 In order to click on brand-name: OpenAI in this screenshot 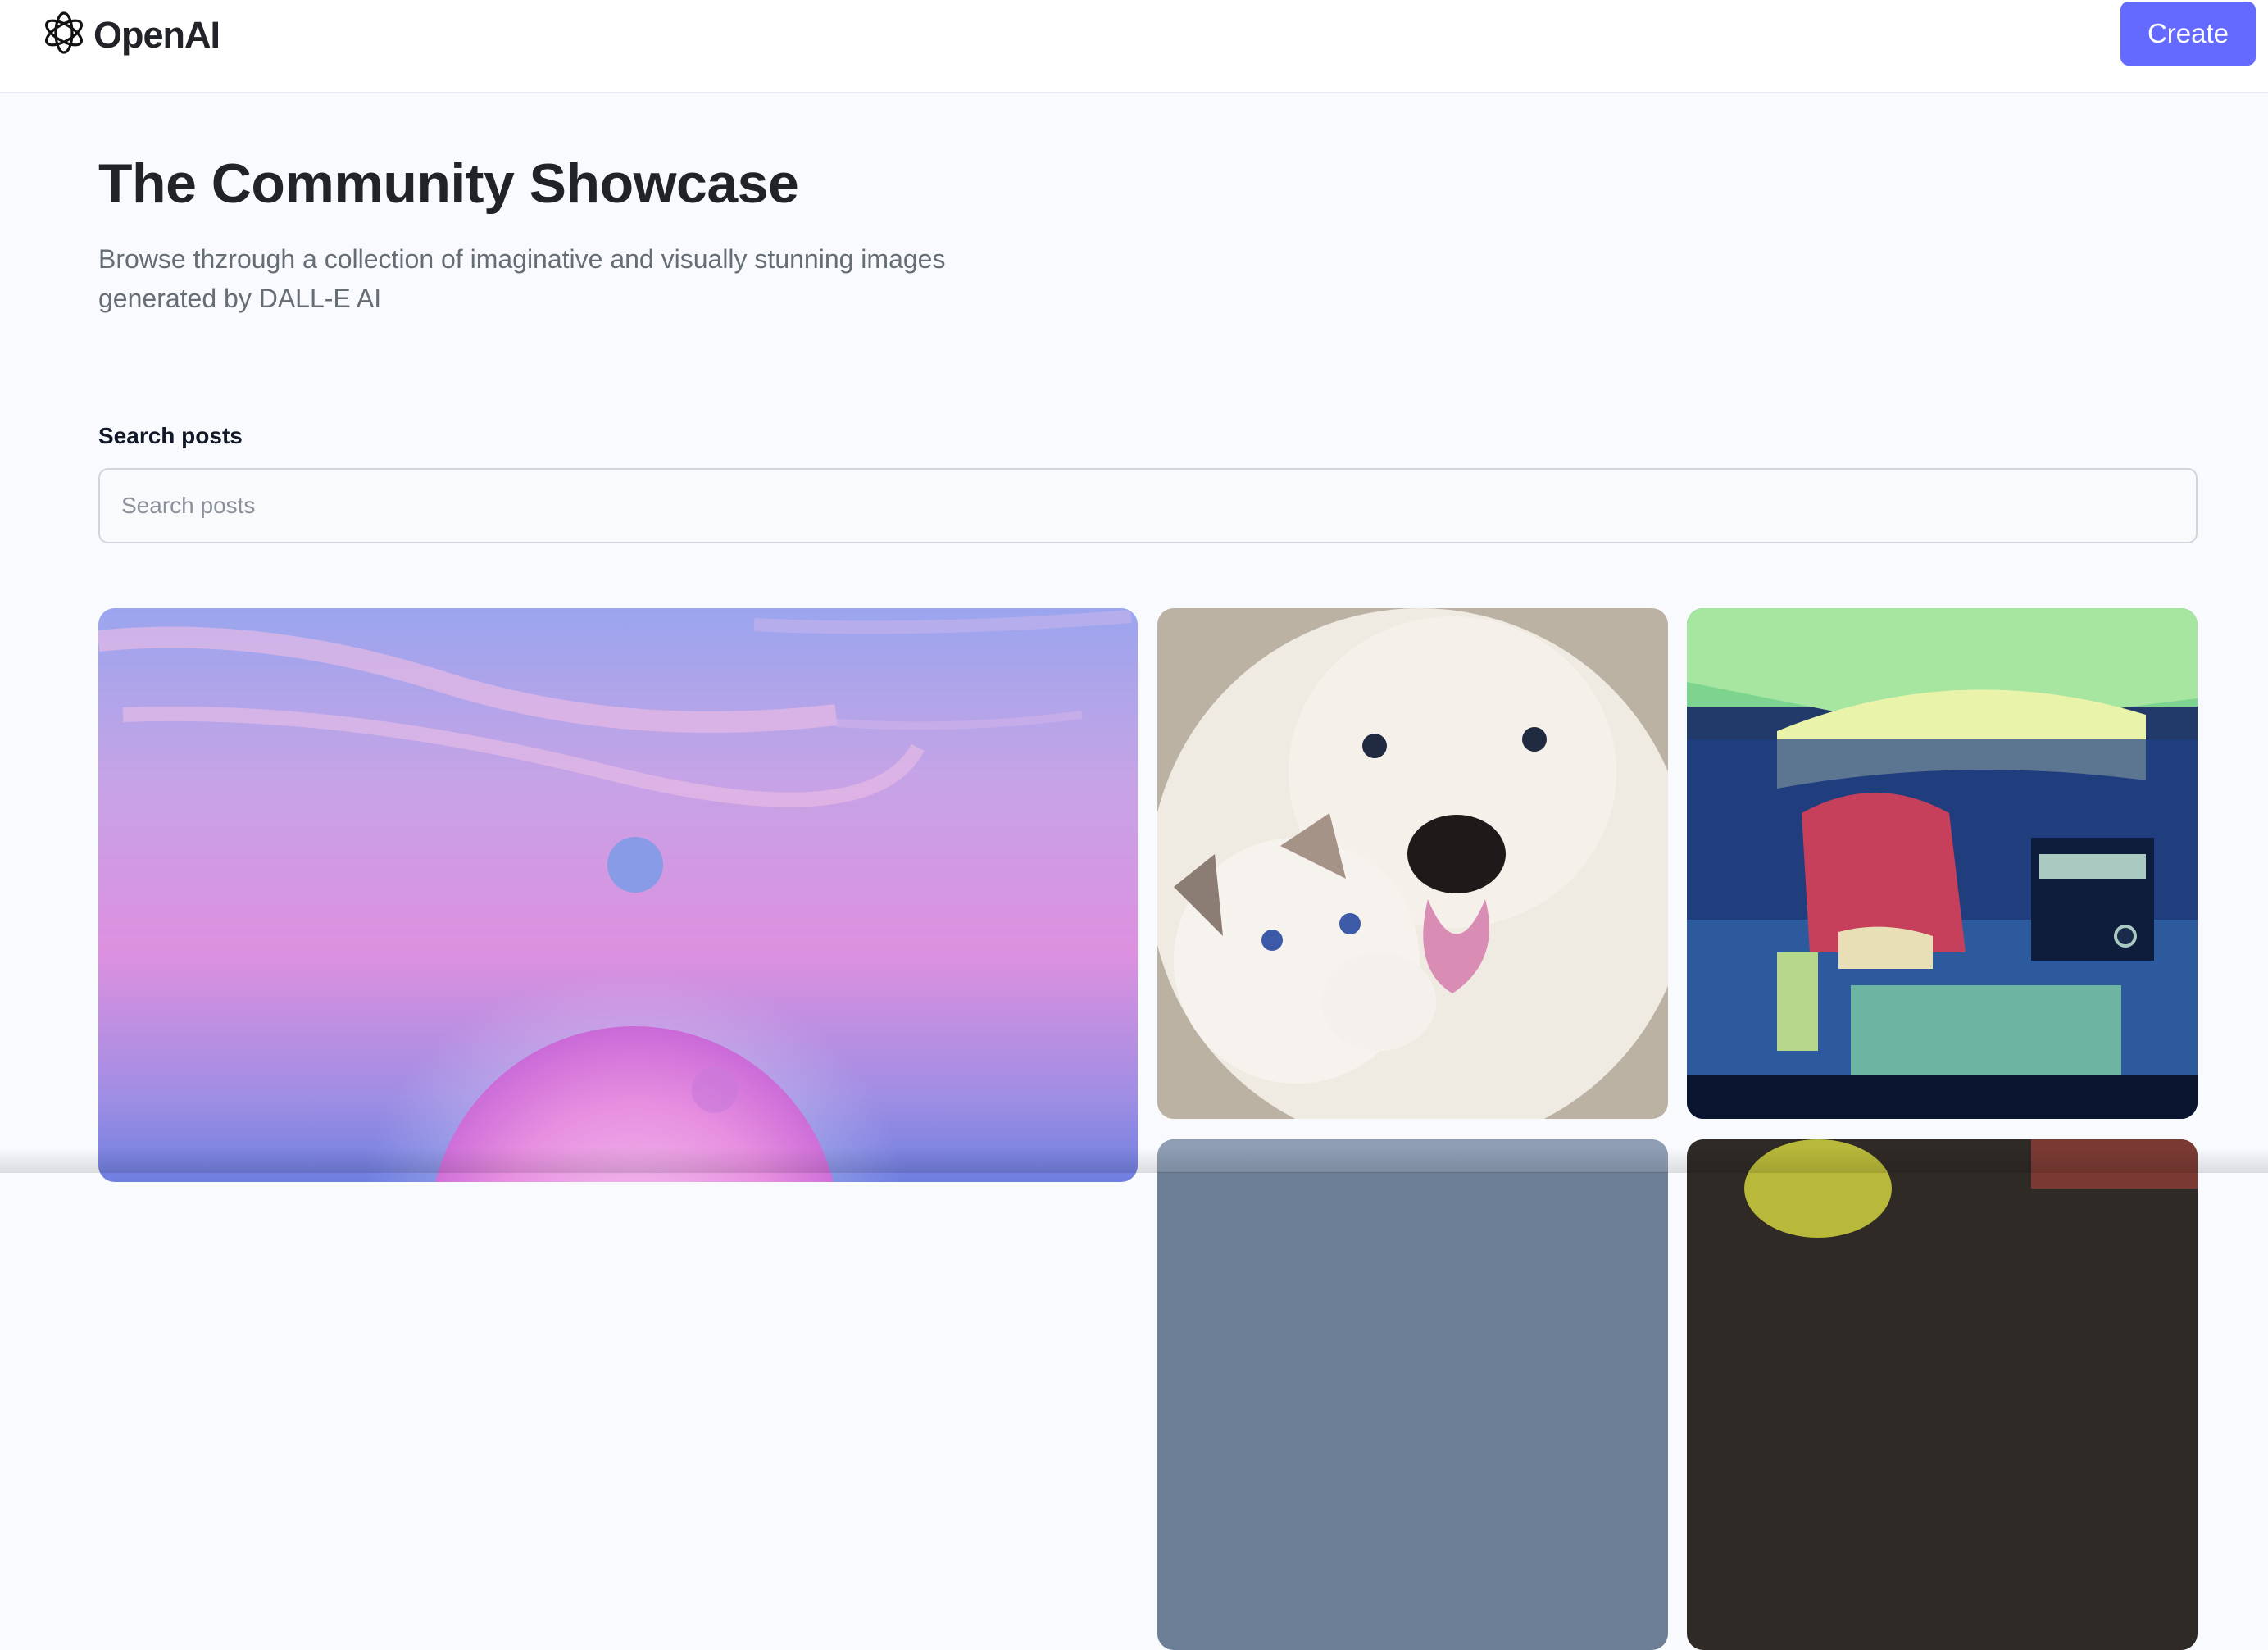, I will do `click(157, 34)`.